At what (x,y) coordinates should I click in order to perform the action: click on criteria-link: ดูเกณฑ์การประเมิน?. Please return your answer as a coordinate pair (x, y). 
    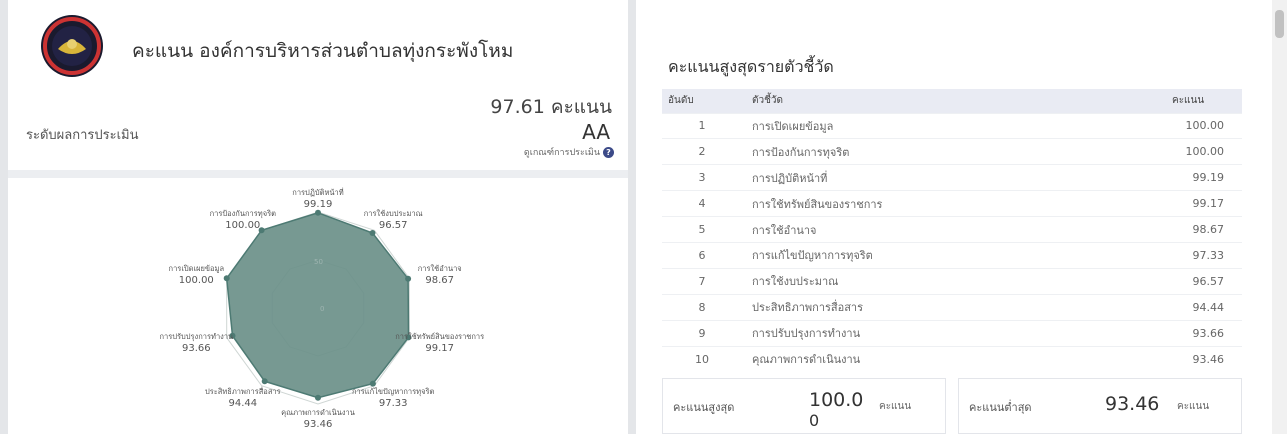
    Looking at the image, I should click on (569, 152).